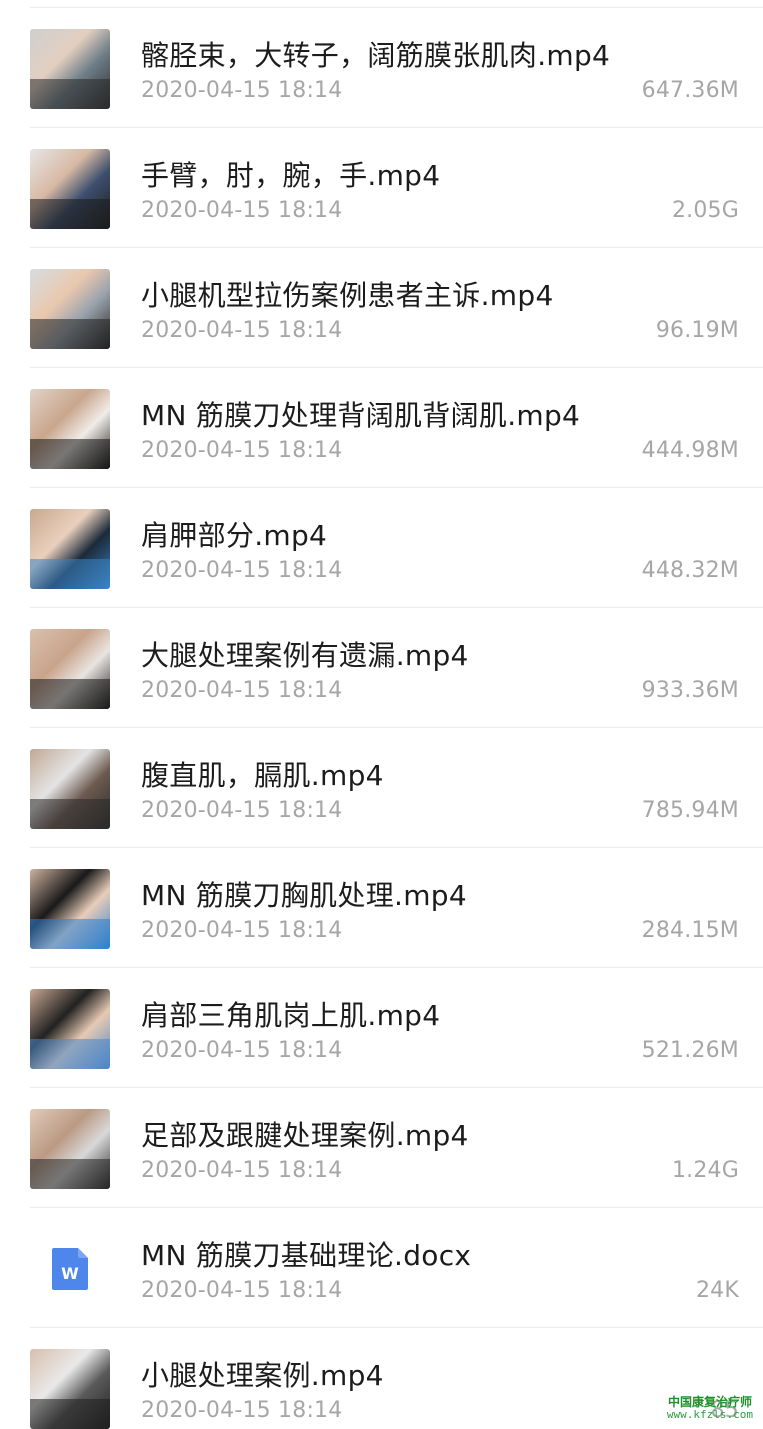 The height and width of the screenshot is (1429, 763). I want to click on file-size: 24K, so click(717, 1290).